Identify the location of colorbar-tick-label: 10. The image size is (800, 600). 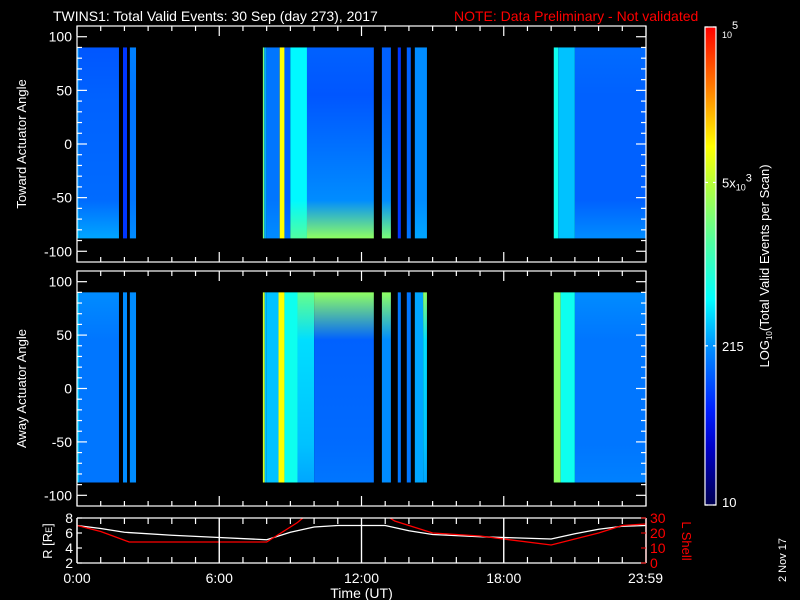
(729, 502).